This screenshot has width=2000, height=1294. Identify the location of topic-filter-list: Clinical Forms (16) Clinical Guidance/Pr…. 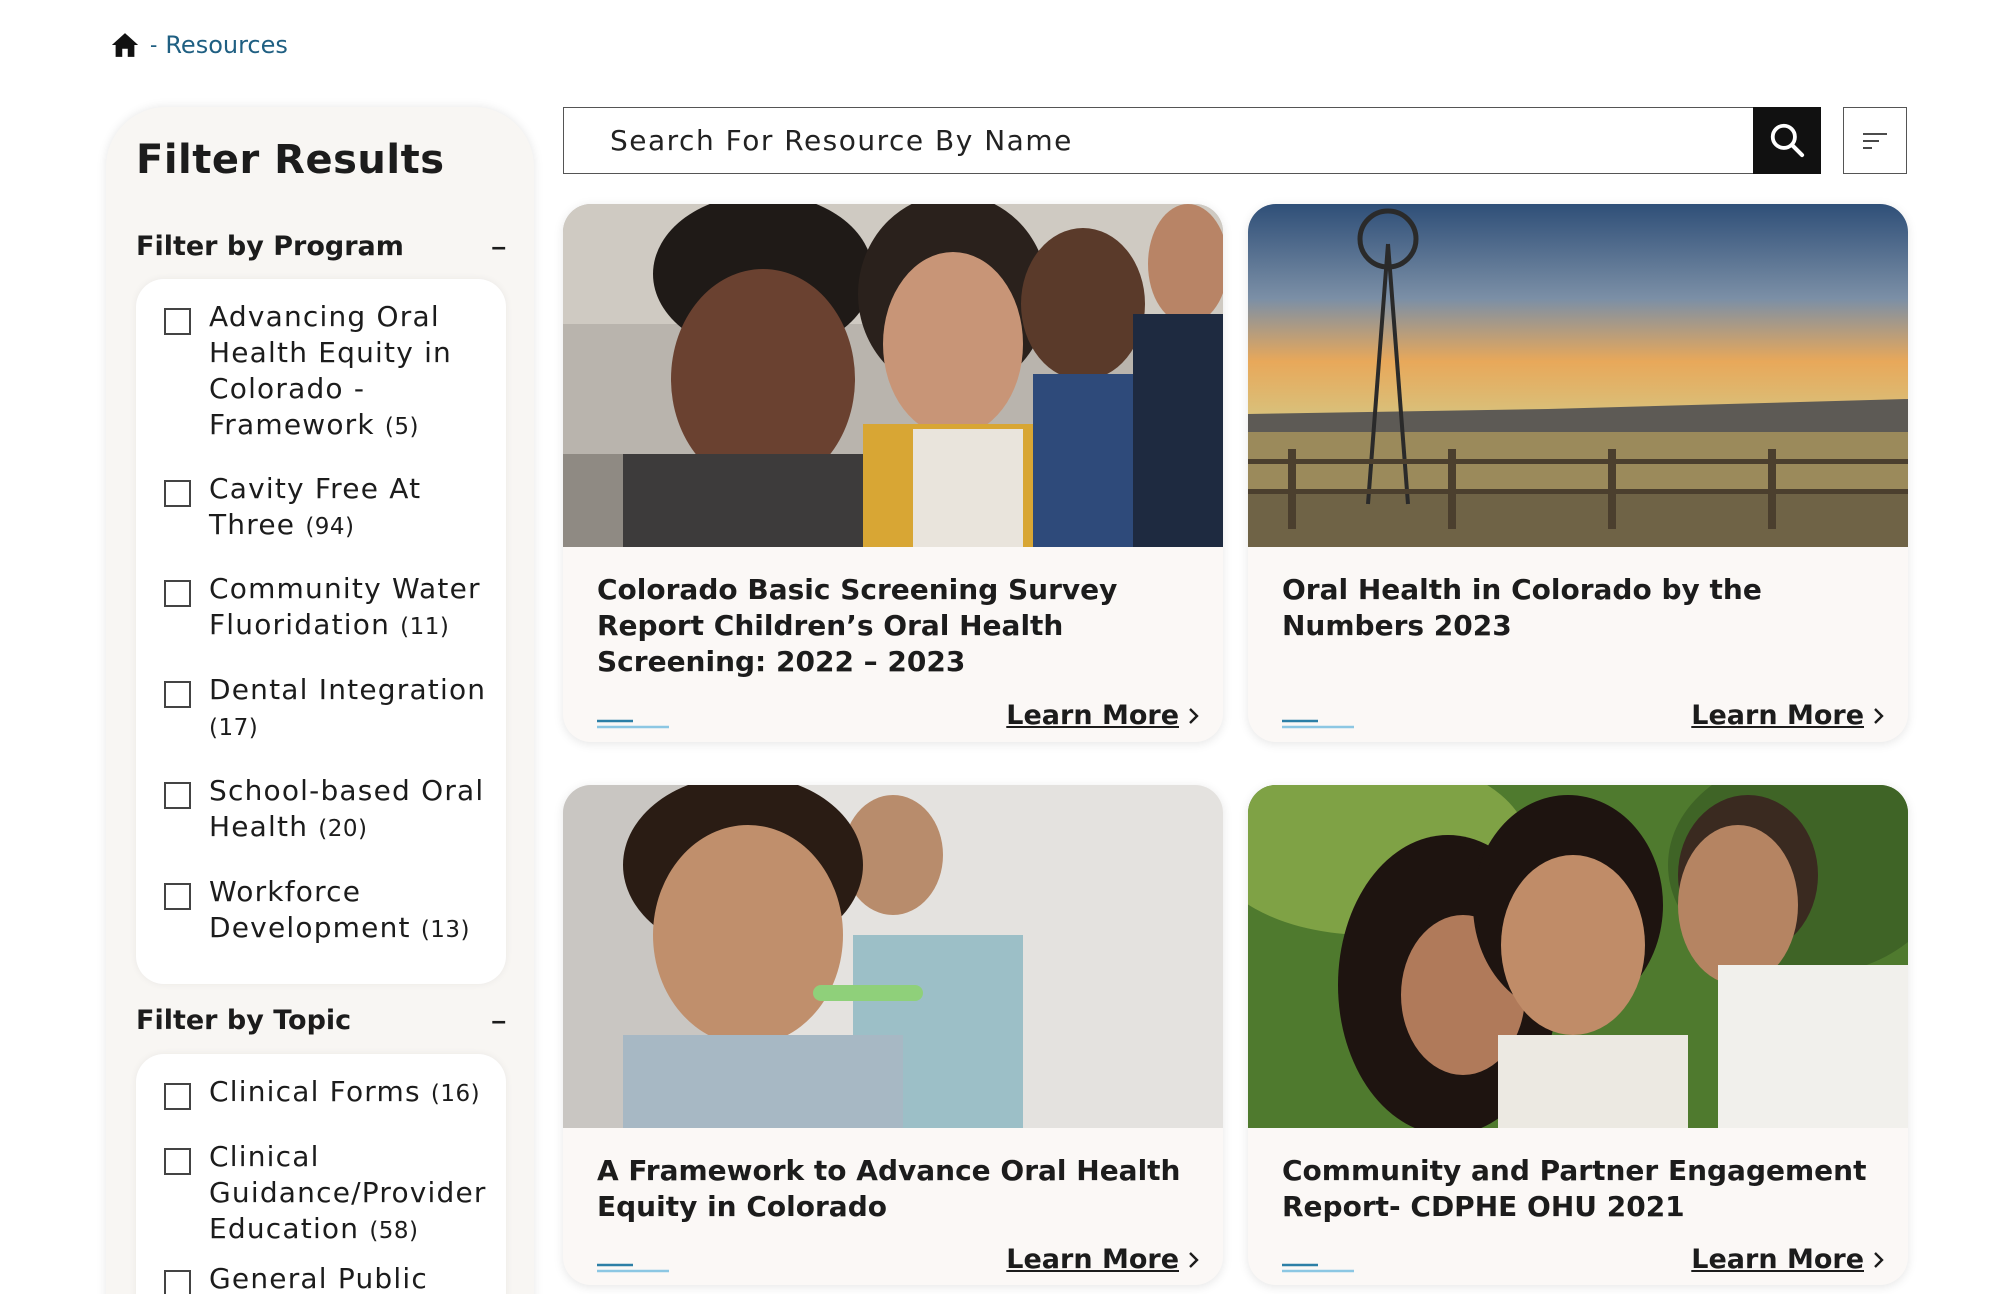
(321, 1174).